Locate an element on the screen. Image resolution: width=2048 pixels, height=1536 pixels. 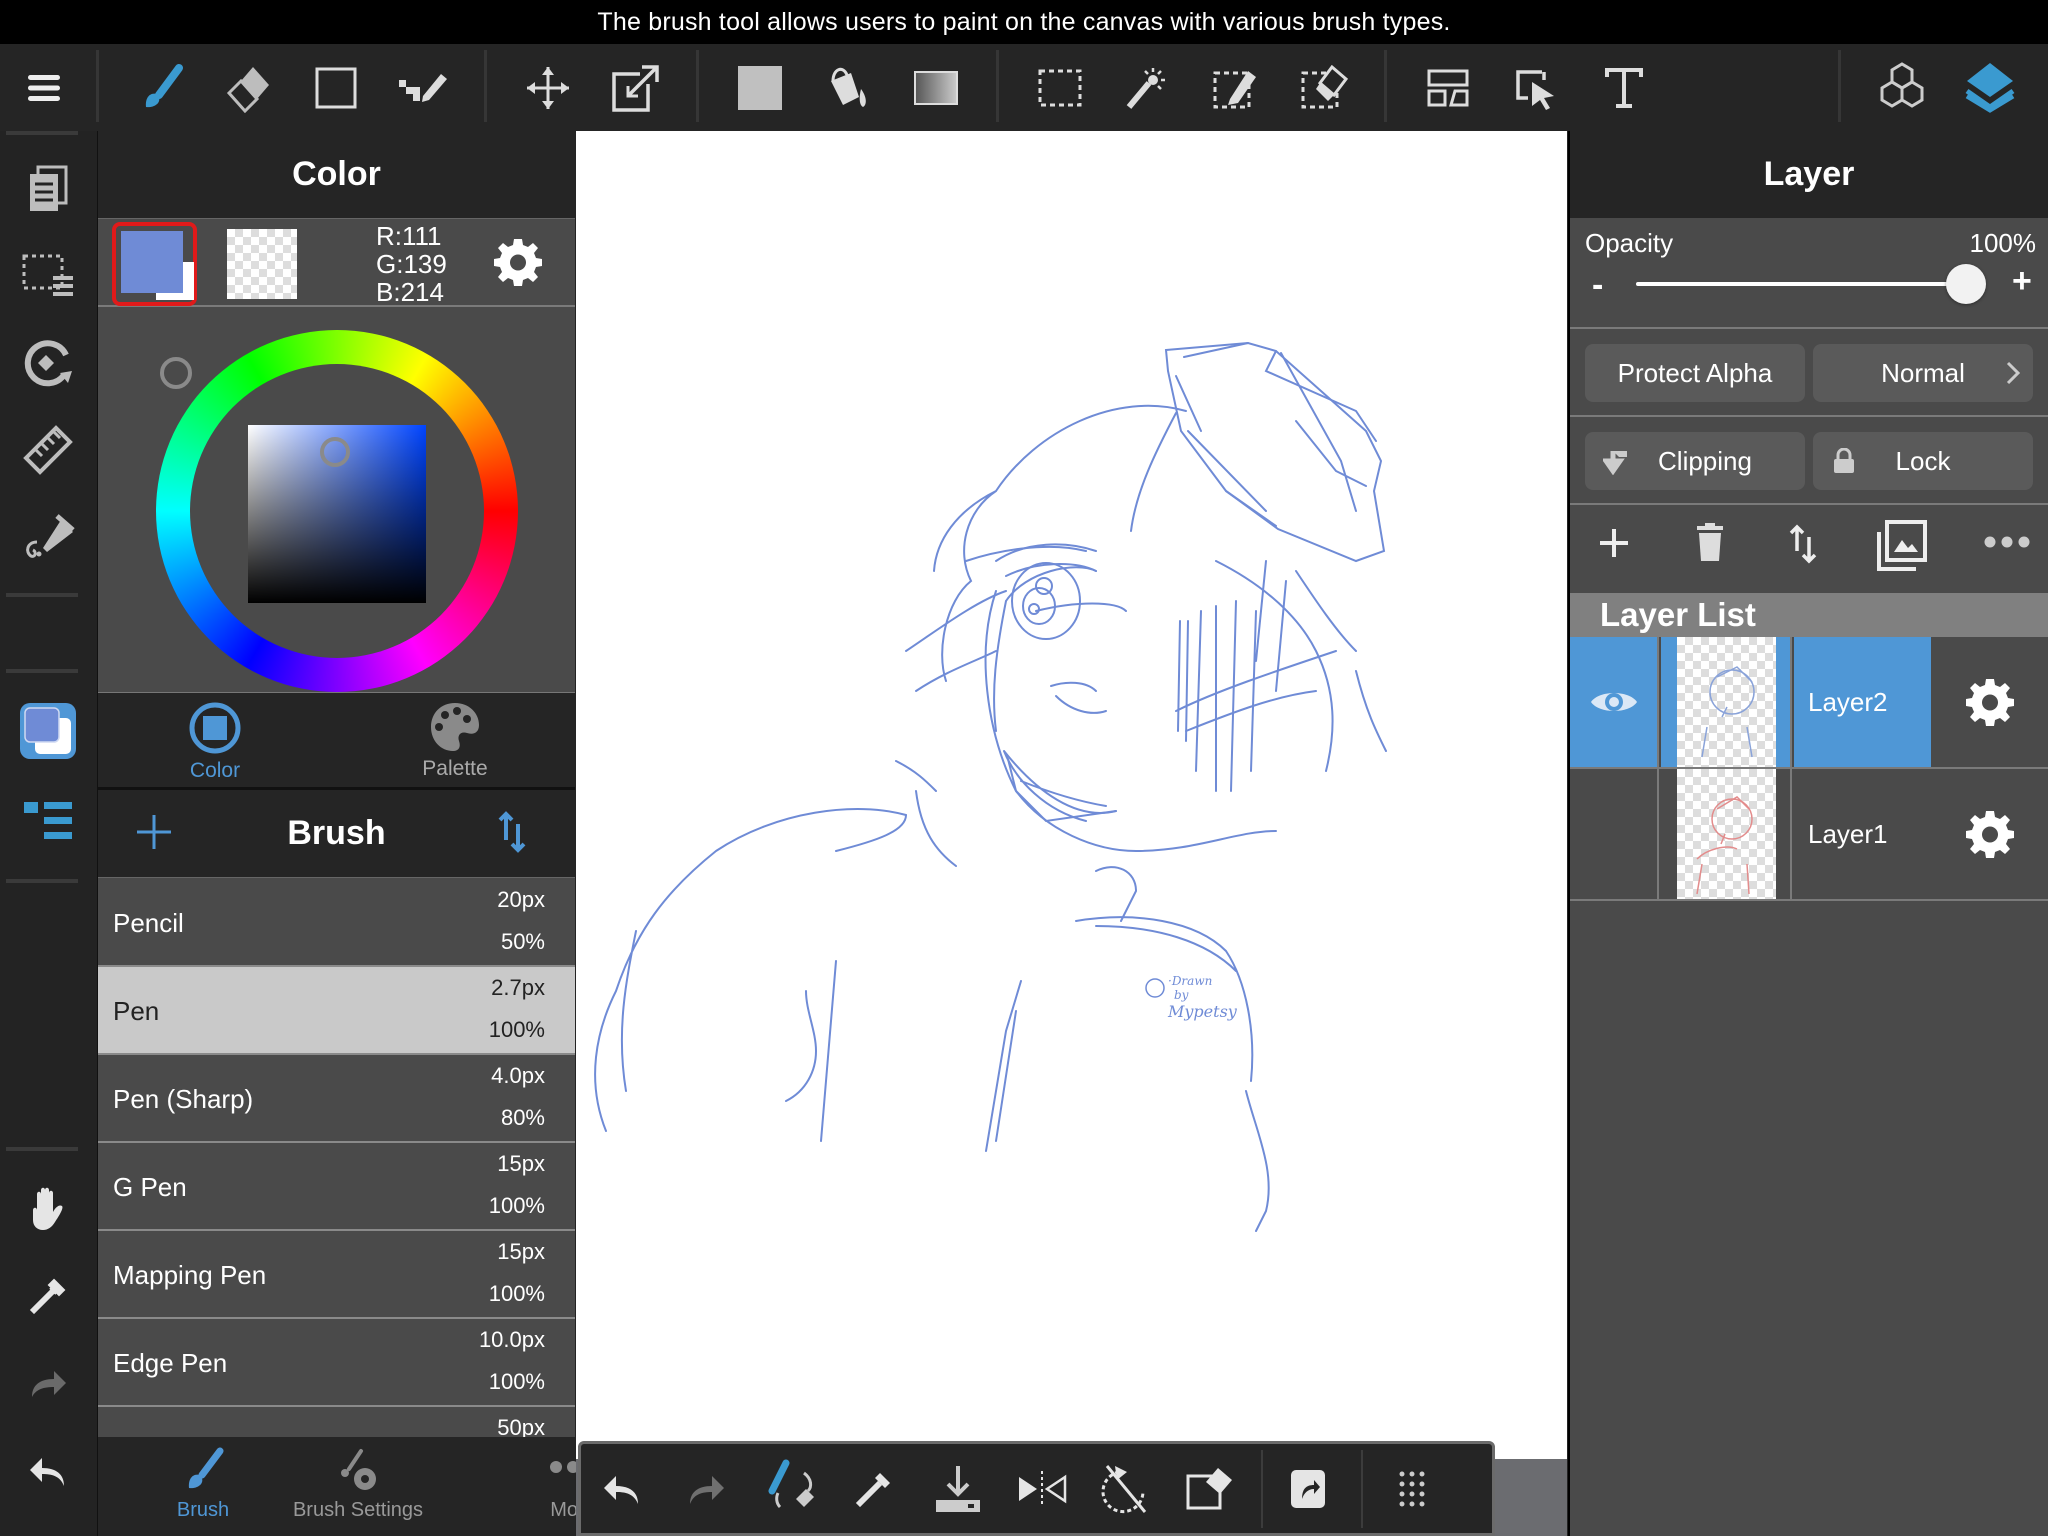
color-tab-icon is located at coordinates (215, 728).